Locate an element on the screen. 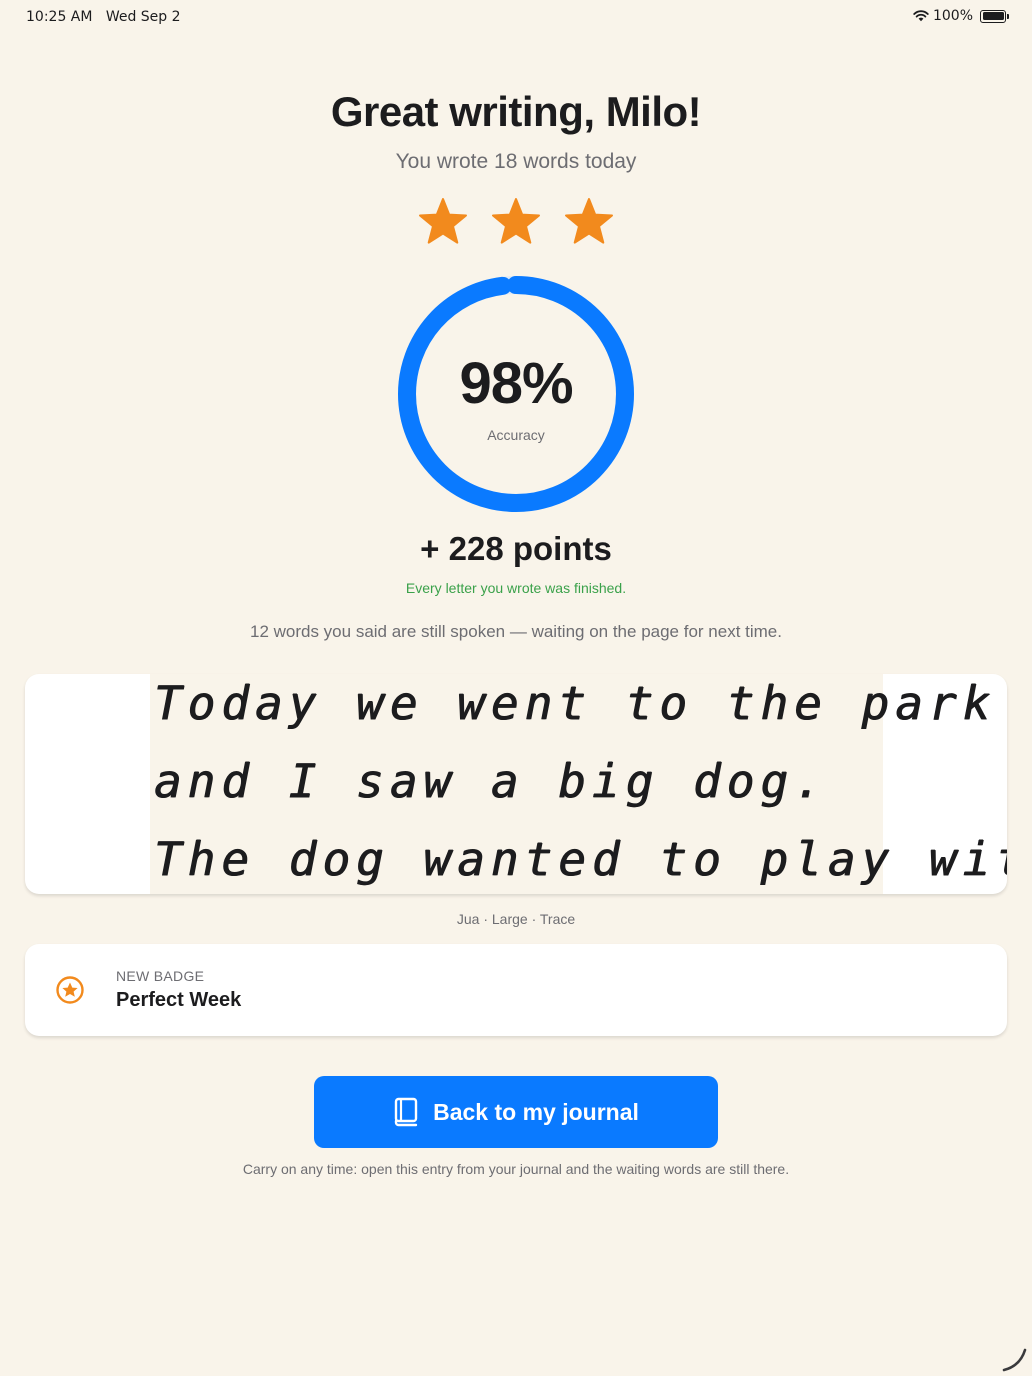 This screenshot has width=1032, height=1376. page-title: Great writing, Milo! is located at coordinates (516, 111).